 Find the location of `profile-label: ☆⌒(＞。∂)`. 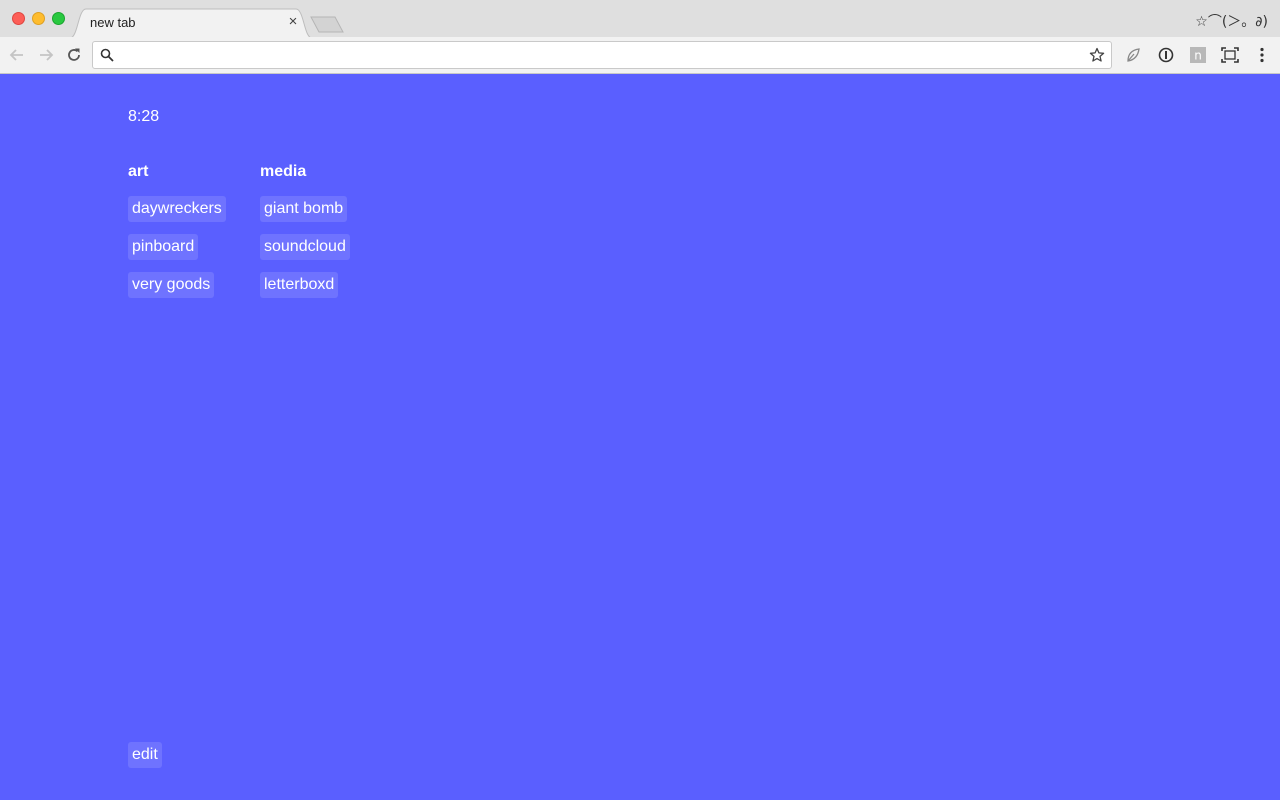

profile-label: ☆⌒(＞。∂) is located at coordinates (1231, 21).